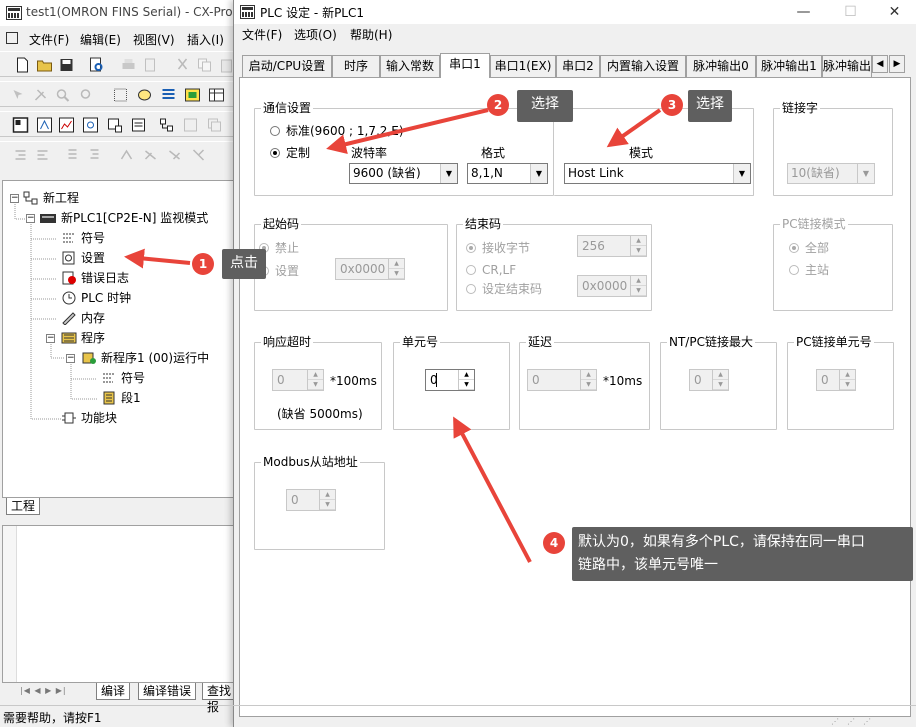 Image resolution: width=916 pixels, height=727 pixels. I want to click on tab-serial-port2: 串口2, so click(578, 66).